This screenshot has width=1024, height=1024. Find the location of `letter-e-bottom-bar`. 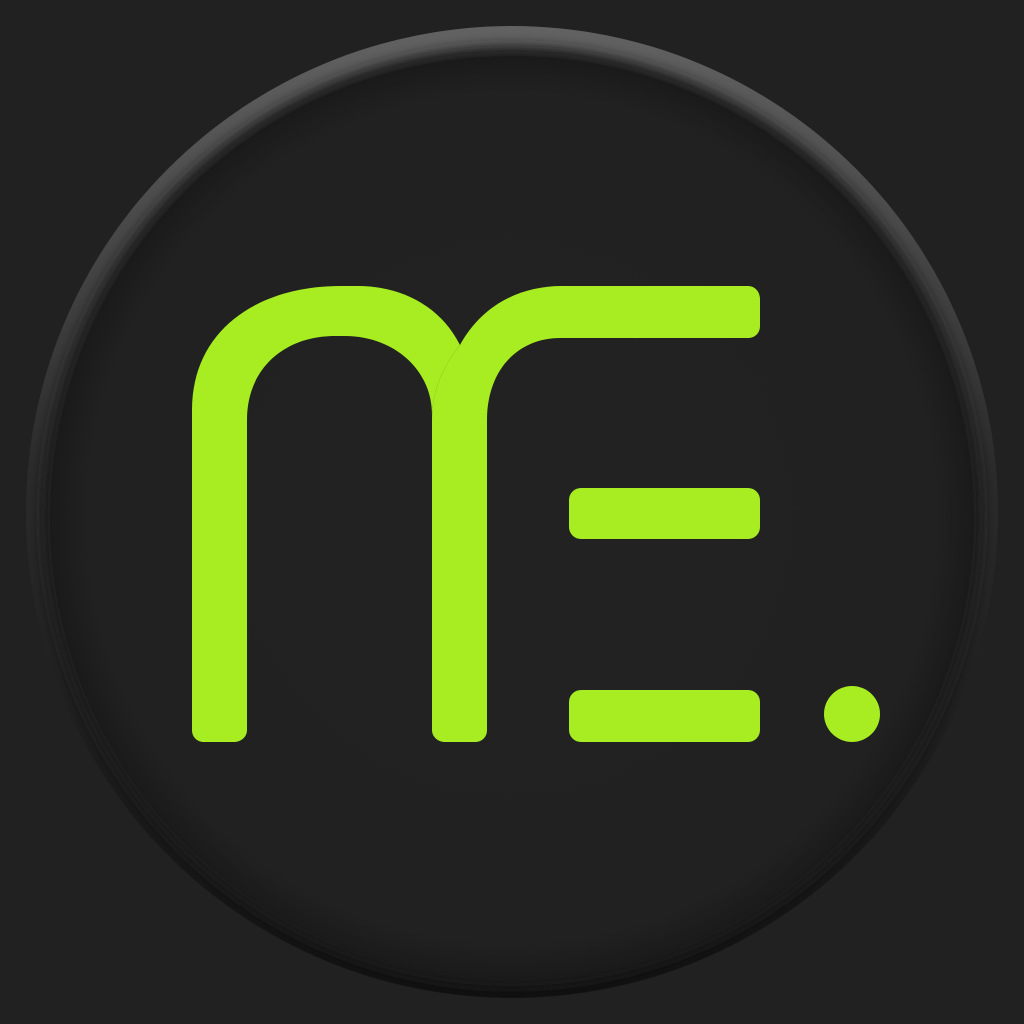

letter-e-bottom-bar is located at coordinates (664, 716).